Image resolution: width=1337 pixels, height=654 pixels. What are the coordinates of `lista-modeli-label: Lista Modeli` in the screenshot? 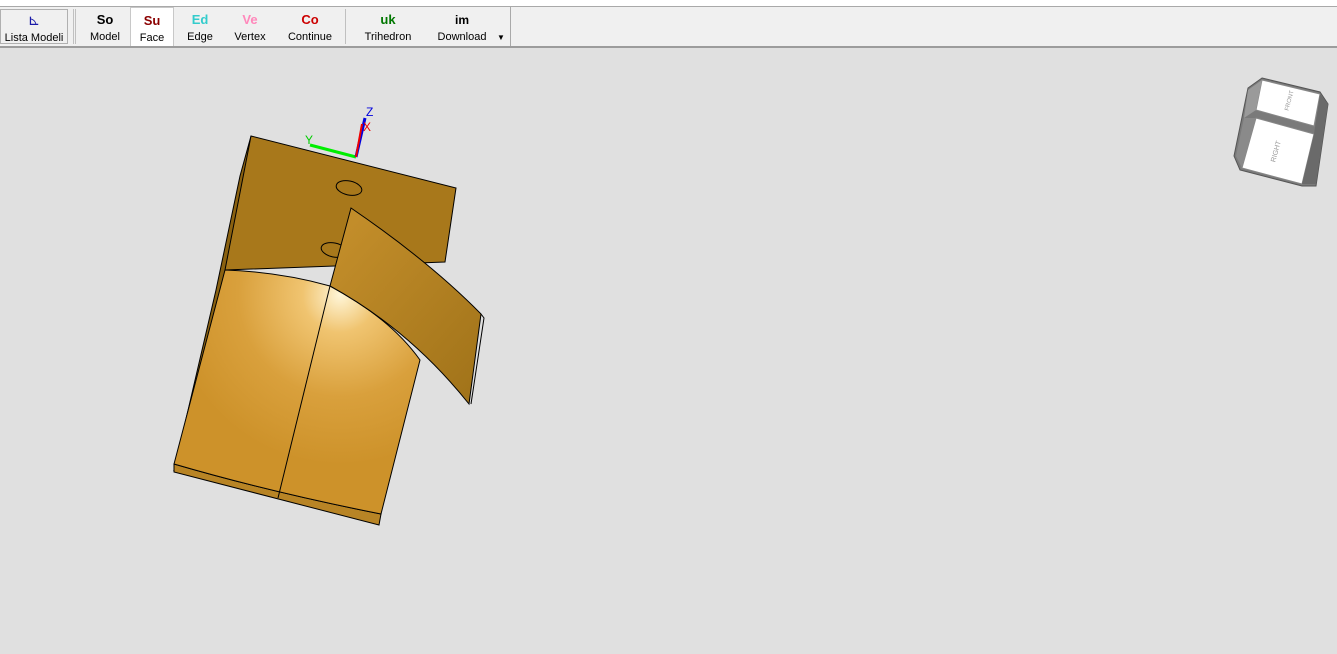 It's located at (34, 38).